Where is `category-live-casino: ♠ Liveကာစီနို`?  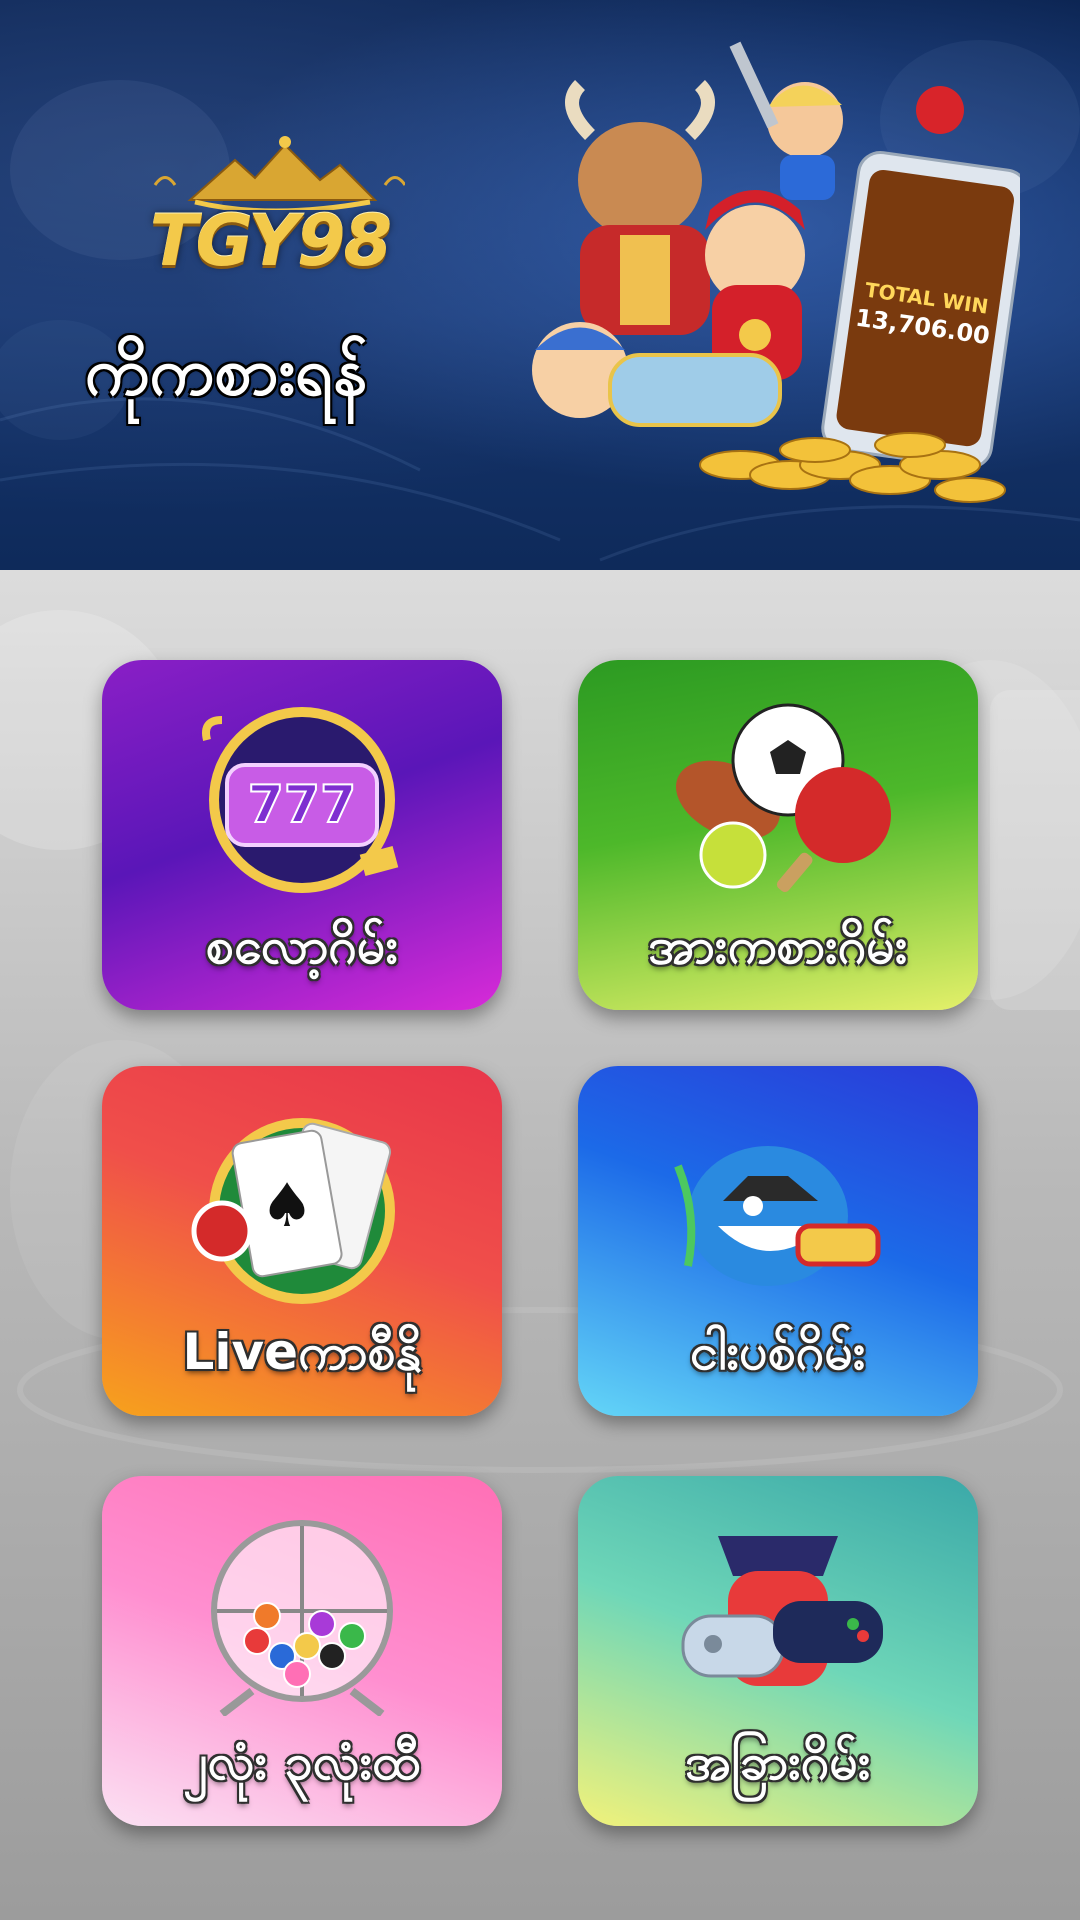 category-live-casino: ♠ Liveကာစီနို is located at coordinates (302, 1241).